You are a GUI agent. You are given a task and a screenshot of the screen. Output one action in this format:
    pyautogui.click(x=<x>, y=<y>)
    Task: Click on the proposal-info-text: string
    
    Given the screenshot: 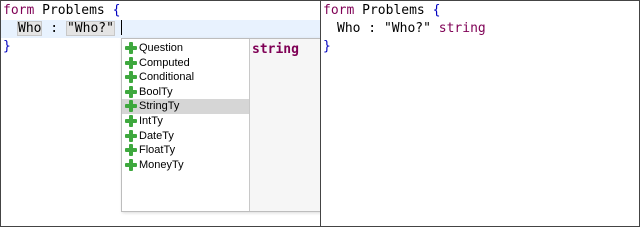 What is the action you would take?
    pyautogui.click(x=275, y=49)
    